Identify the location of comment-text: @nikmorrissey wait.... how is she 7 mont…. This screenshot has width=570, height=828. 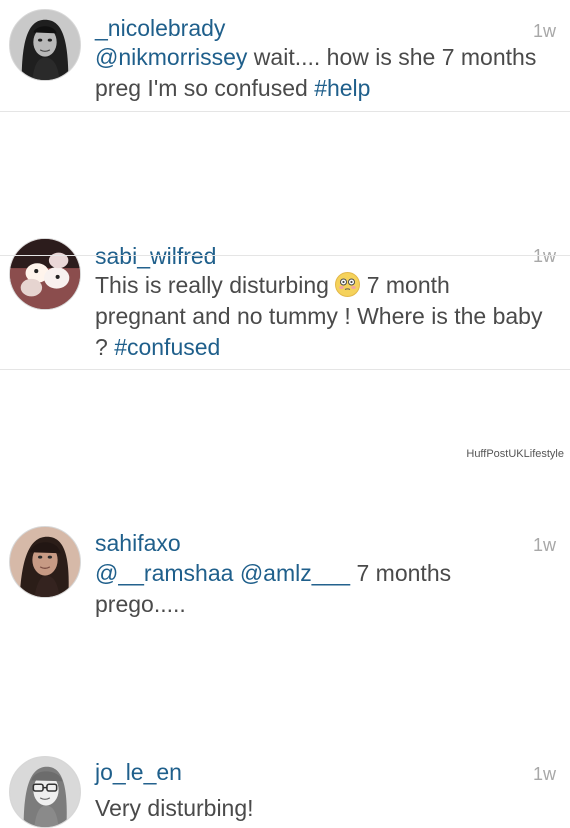
(320, 73).